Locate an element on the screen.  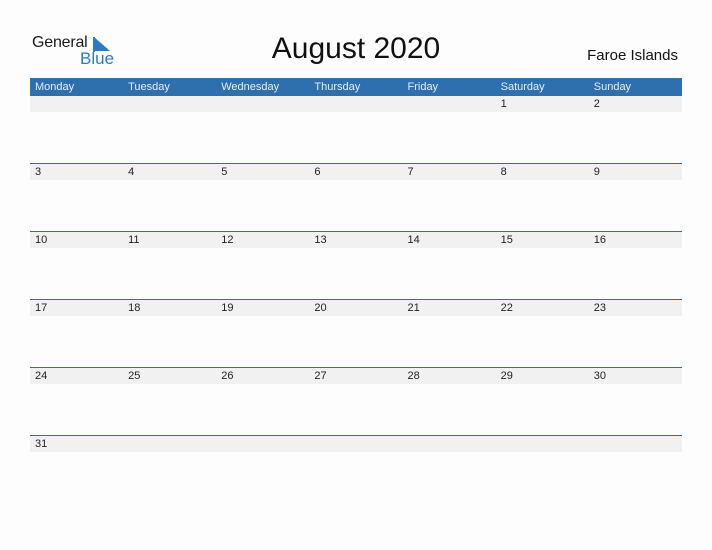
day-number: 7 is located at coordinates (410, 172).